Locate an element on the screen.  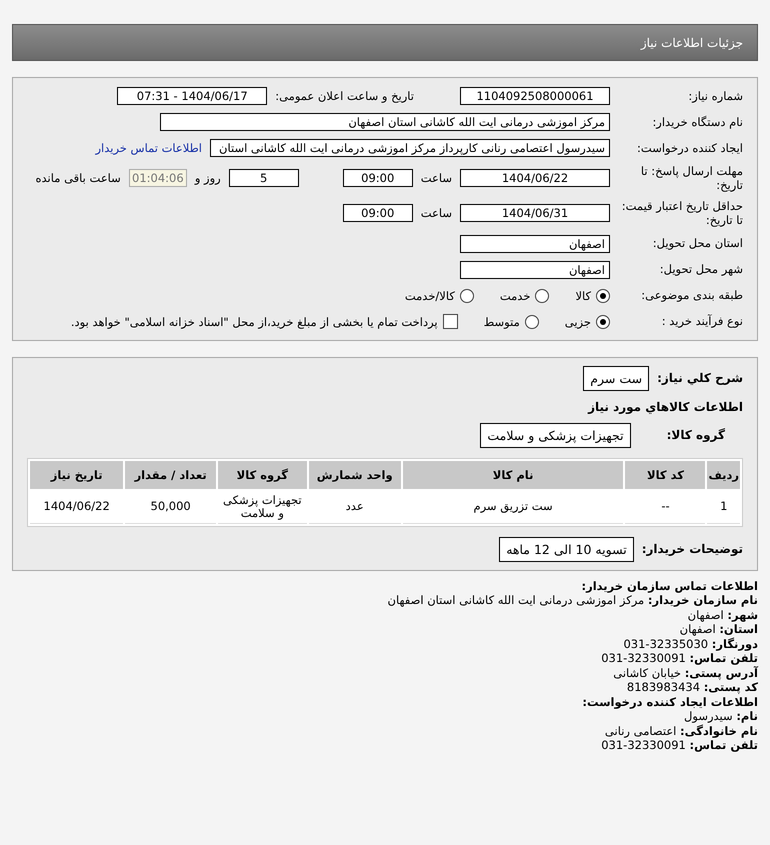
need-number-field: 1104092508000061 is located at coordinates (535, 96).